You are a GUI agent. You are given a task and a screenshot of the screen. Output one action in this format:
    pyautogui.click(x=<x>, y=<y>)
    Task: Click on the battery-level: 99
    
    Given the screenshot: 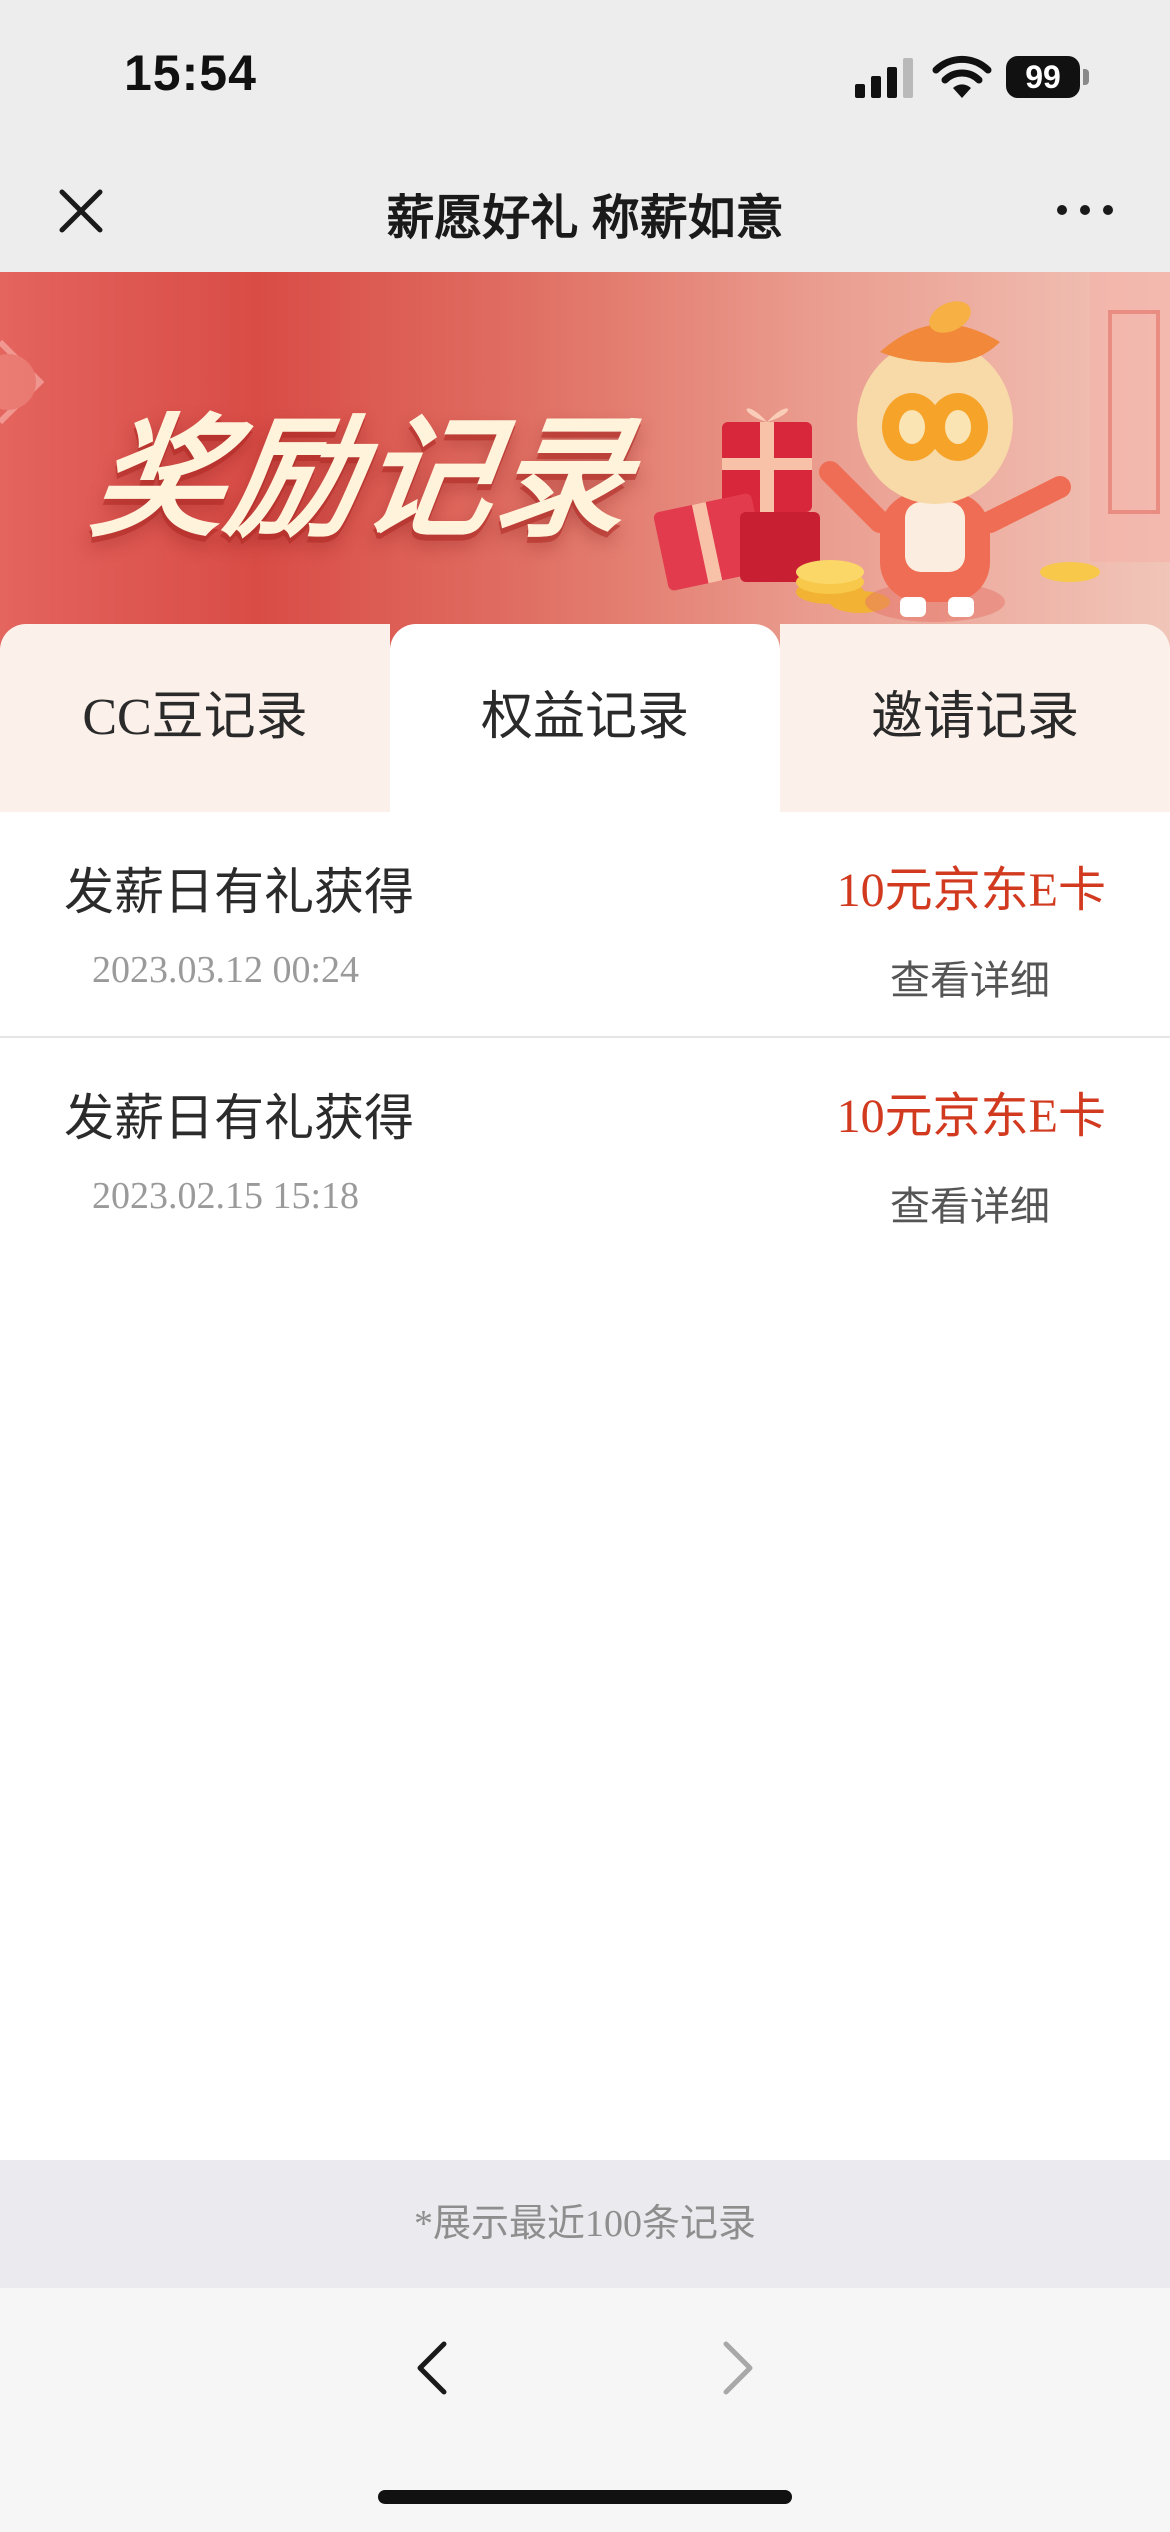 What is the action you would take?
    pyautogui.click(x=1043, y=77)
    